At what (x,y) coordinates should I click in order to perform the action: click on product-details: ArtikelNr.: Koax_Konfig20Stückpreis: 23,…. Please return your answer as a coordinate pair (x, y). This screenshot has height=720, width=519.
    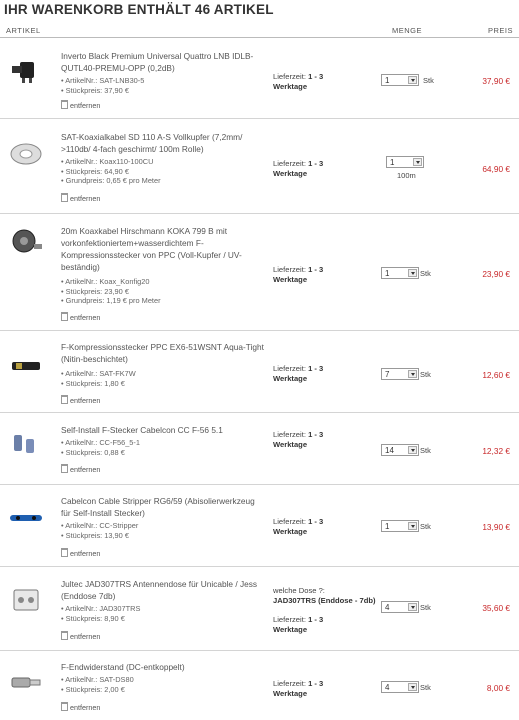
    Looking at the image, I should click on (163, 291).